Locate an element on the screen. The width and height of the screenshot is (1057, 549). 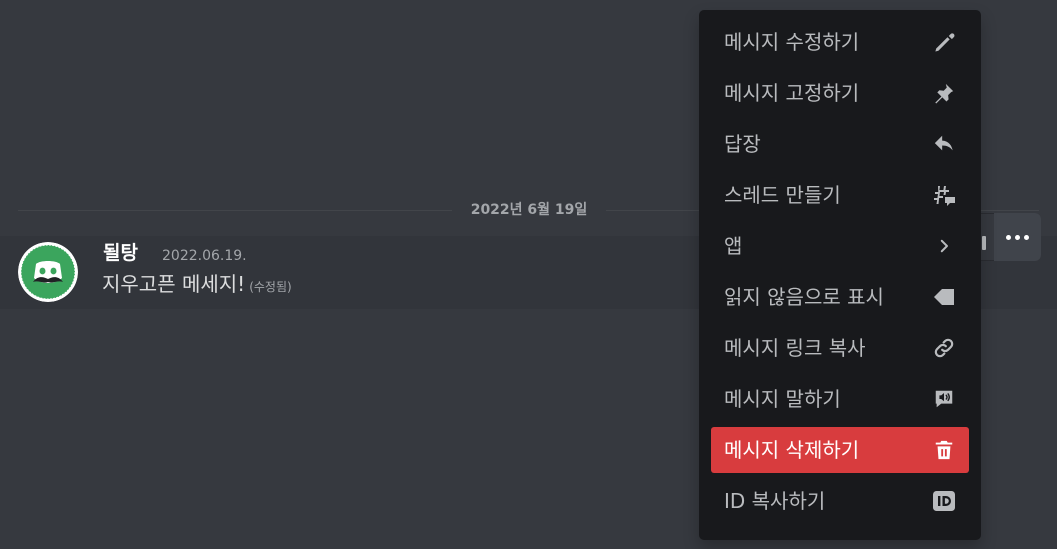
menu-item-label: 스레드 만들기 is located at coordinates (782, 195).